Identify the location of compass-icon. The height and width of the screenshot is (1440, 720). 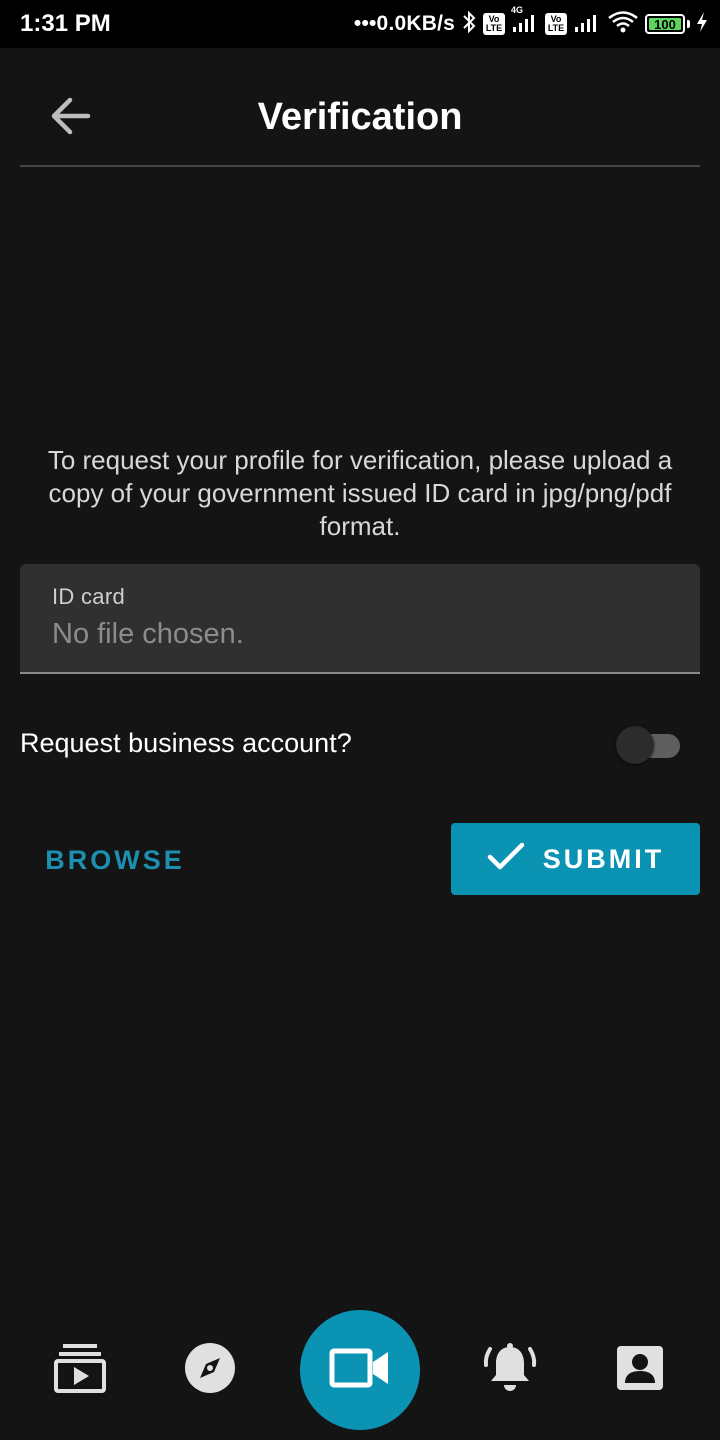
(210, 1370).